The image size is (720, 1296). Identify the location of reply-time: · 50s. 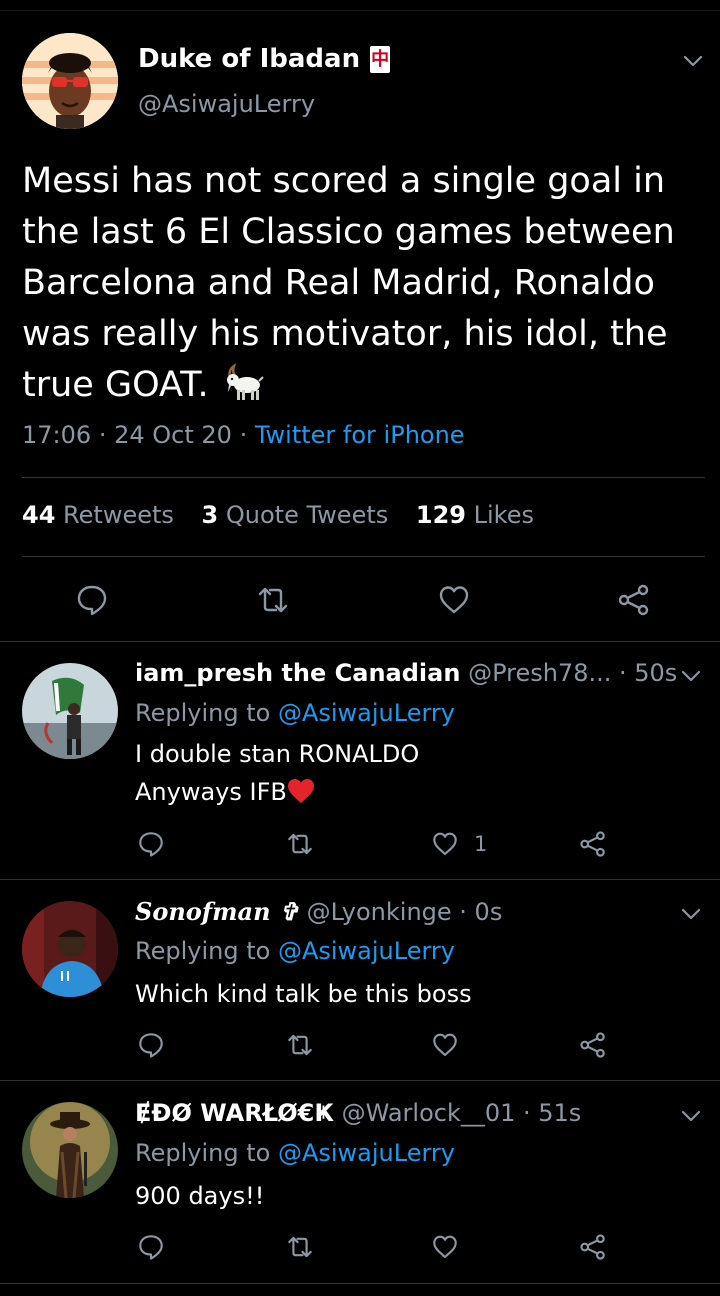
(648, 673).